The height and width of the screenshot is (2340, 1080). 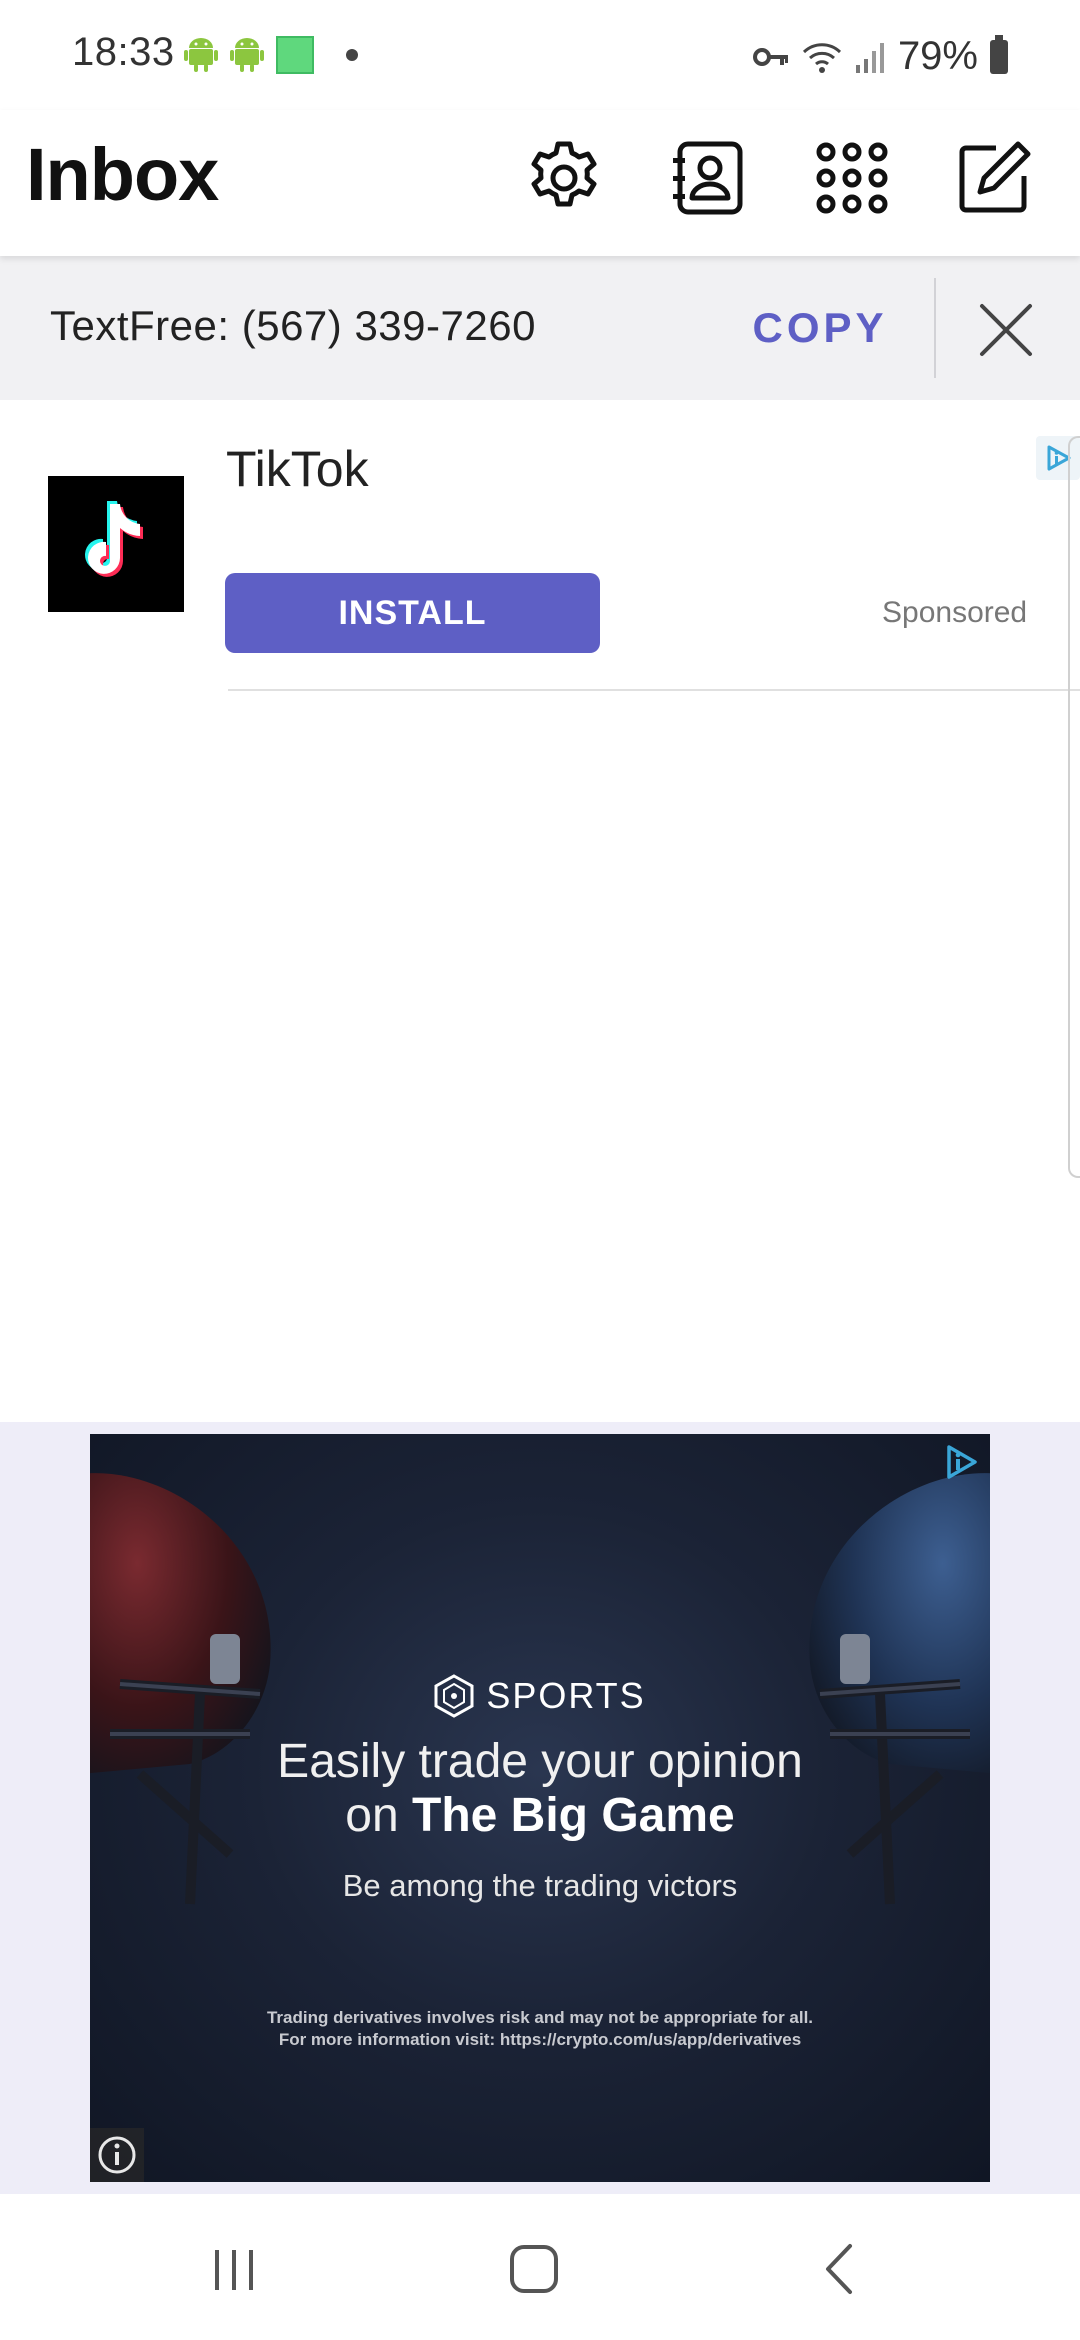 I want to click on contacts-icon, so click(x=708, y=178).